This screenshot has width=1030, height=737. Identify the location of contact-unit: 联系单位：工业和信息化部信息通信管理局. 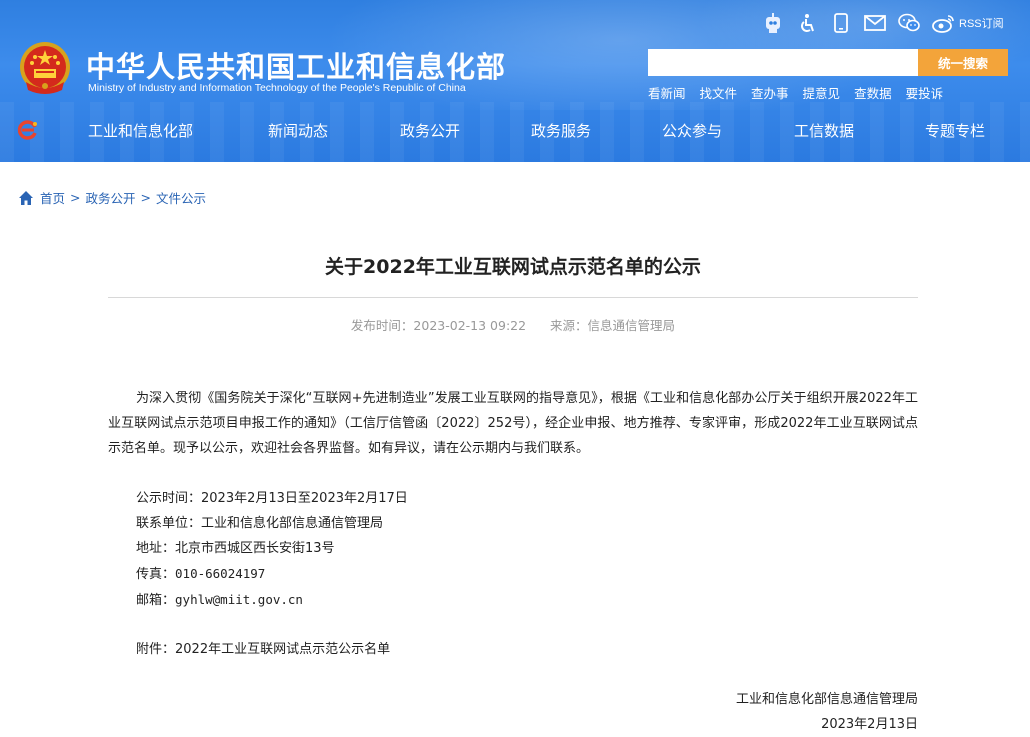
(260, 523).